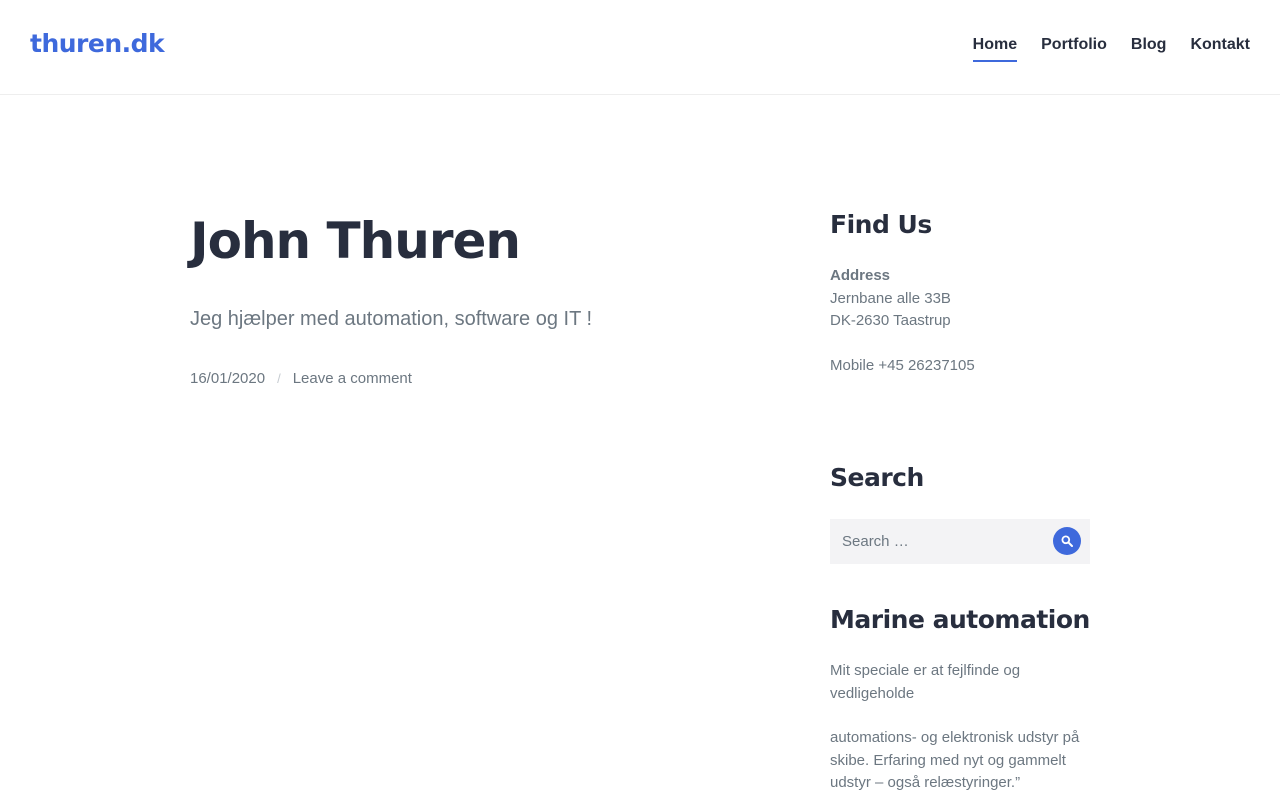 The width and height of the screenshot is (1280, 800). Describe the element at coordinates (877, 477) in the screenshot. I see `search-title: Search` at that location.